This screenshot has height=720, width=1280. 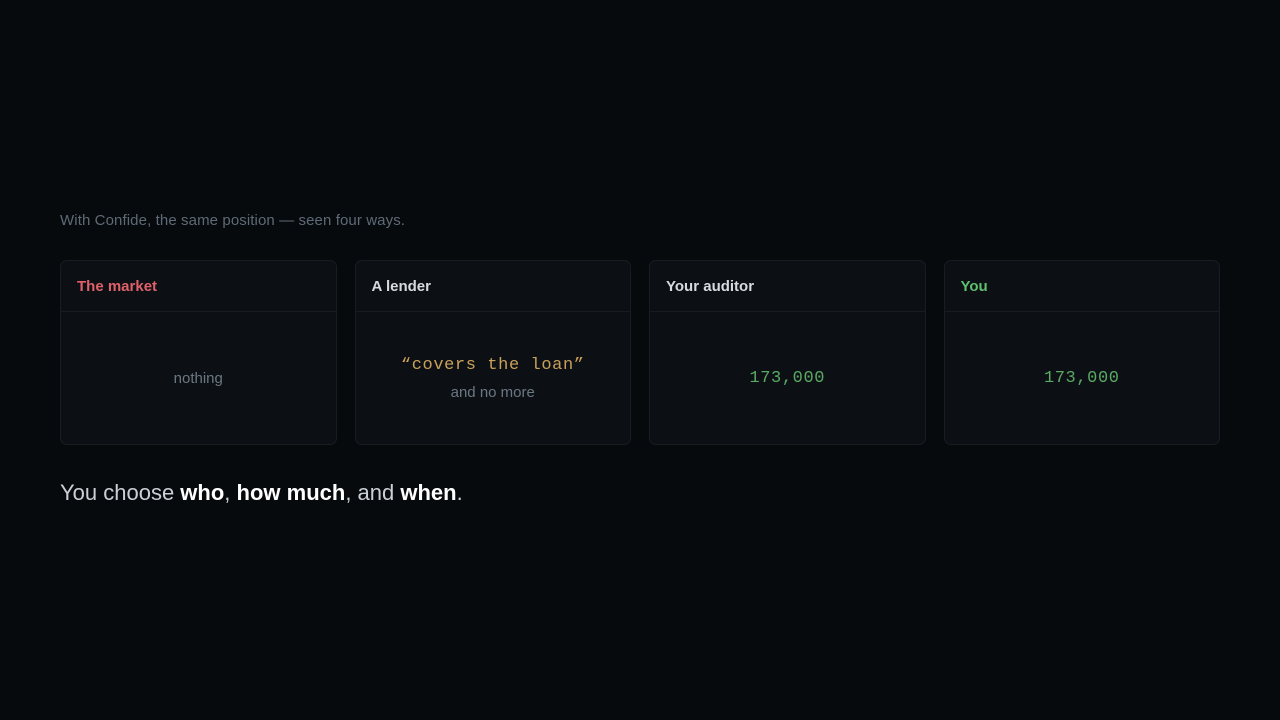 What do you see at coordinates (787, 286) in the screenshot?
I see `card-title-auditor: Your auditor` at bounding box center [787, 286].